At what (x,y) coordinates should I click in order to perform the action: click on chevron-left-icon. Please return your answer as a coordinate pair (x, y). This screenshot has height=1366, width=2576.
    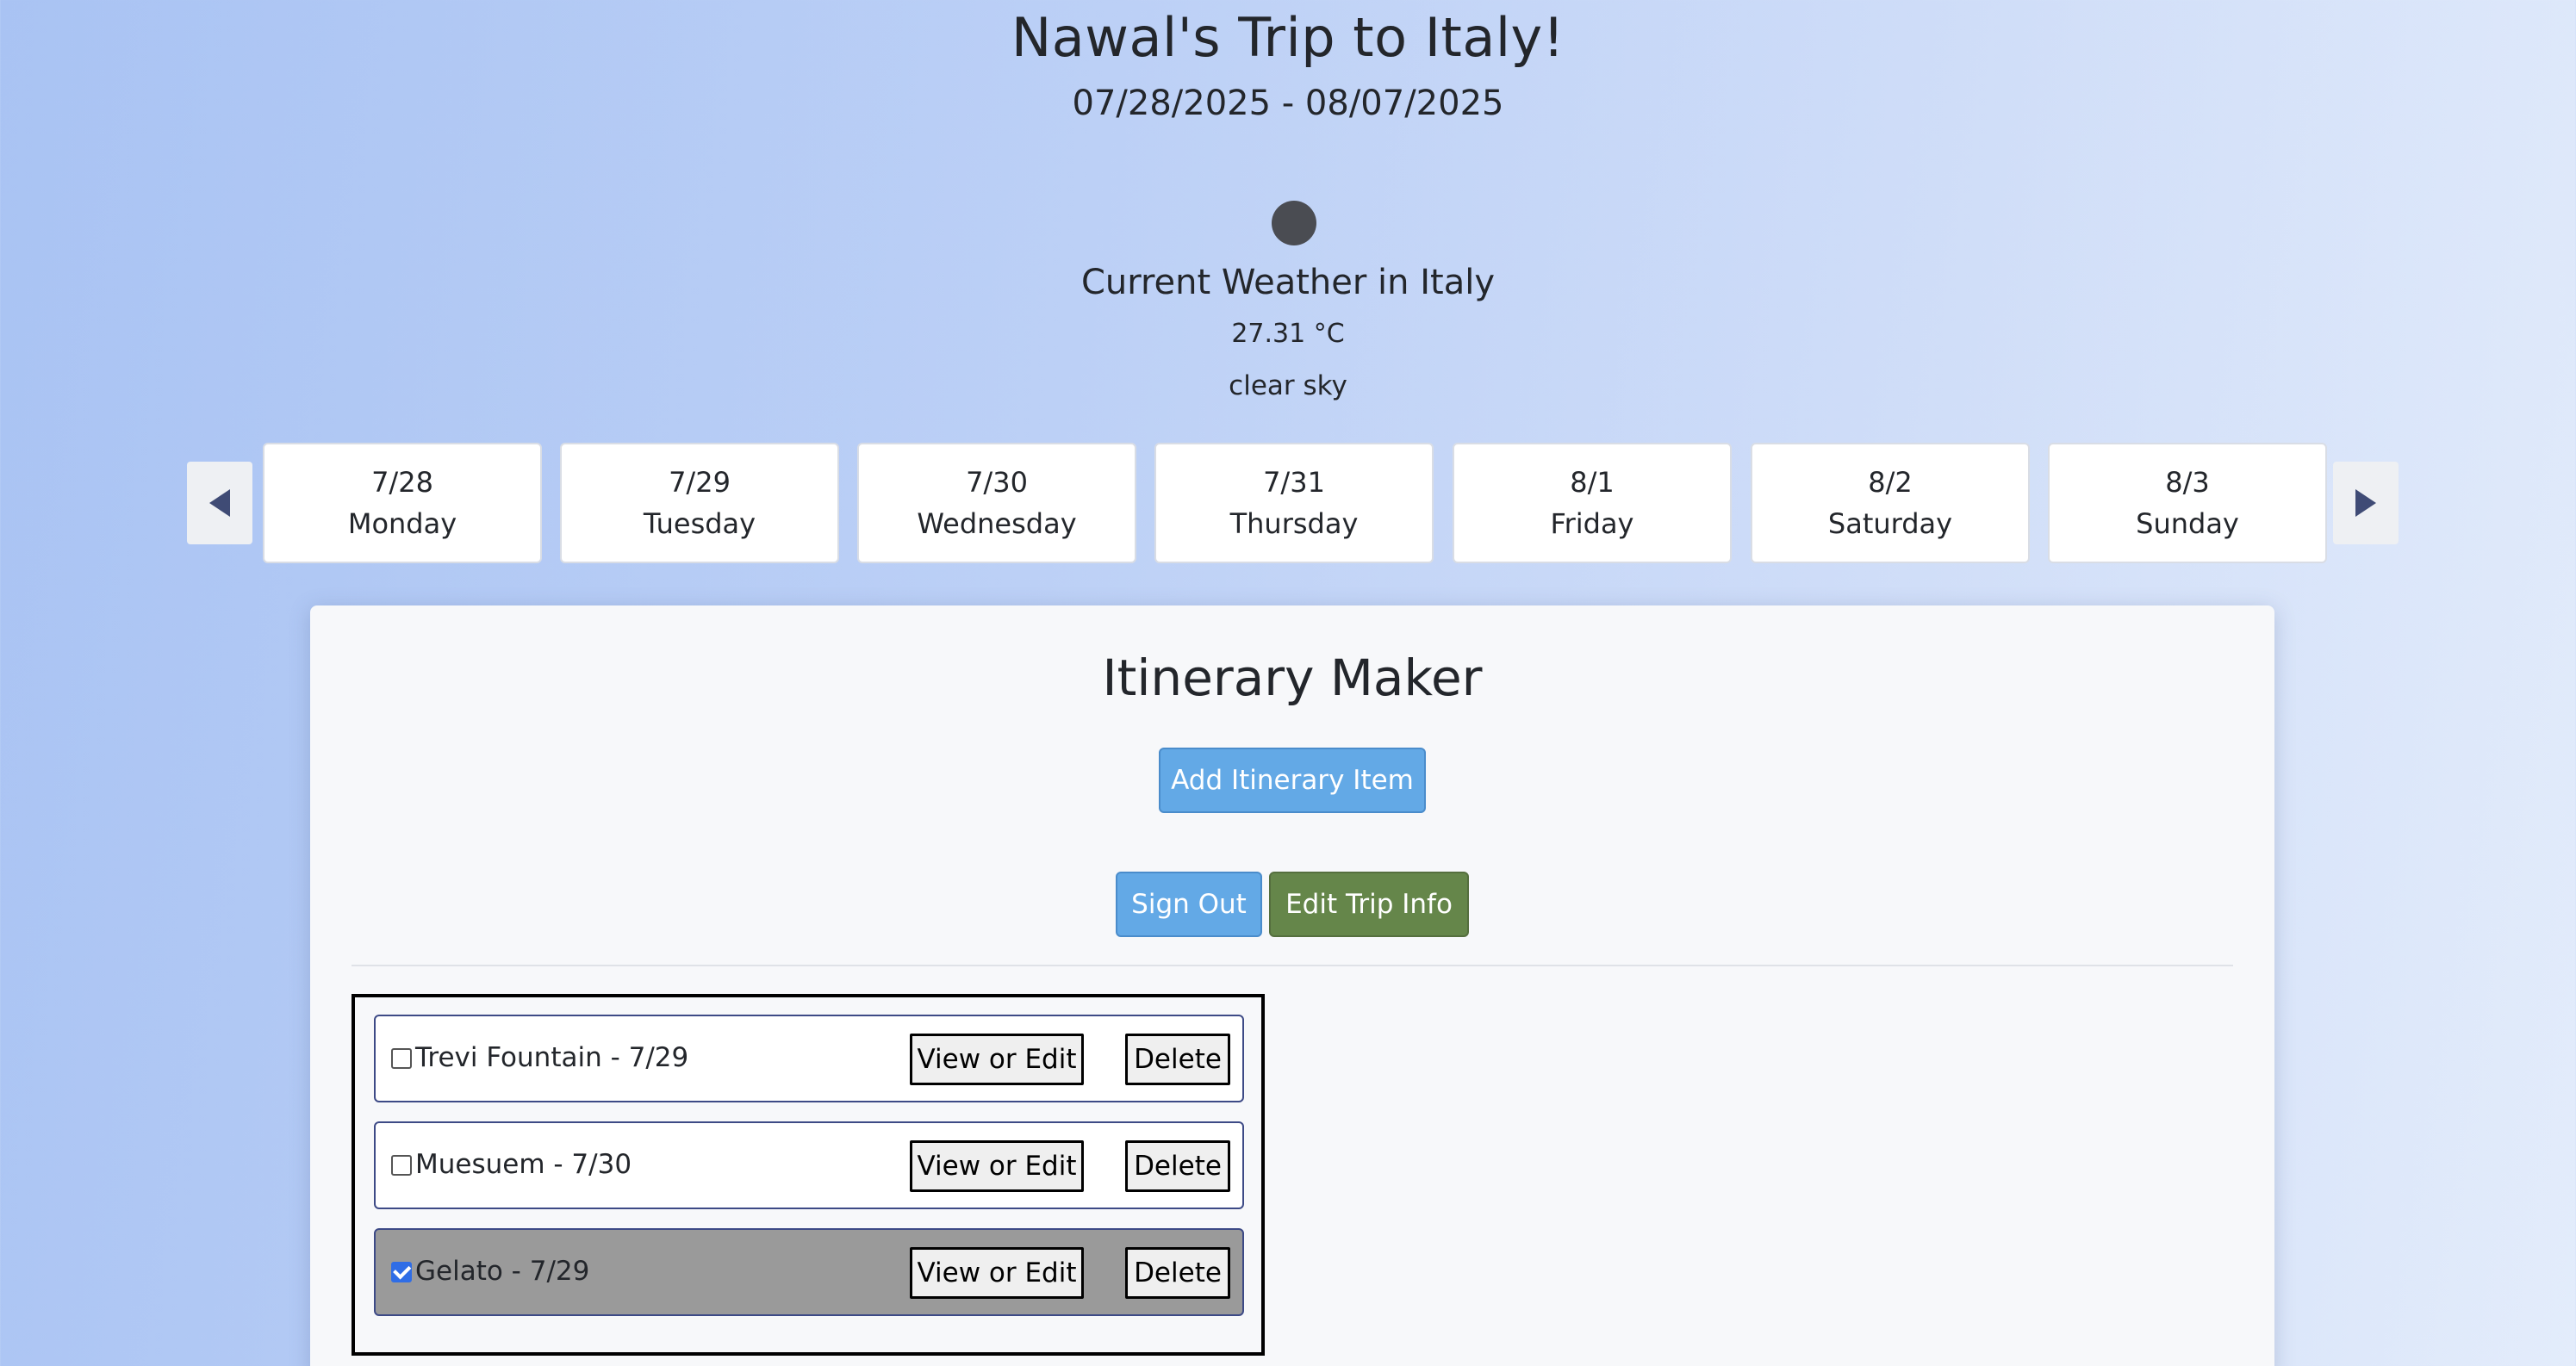
    Looking at the image, I should click on (220, 503).